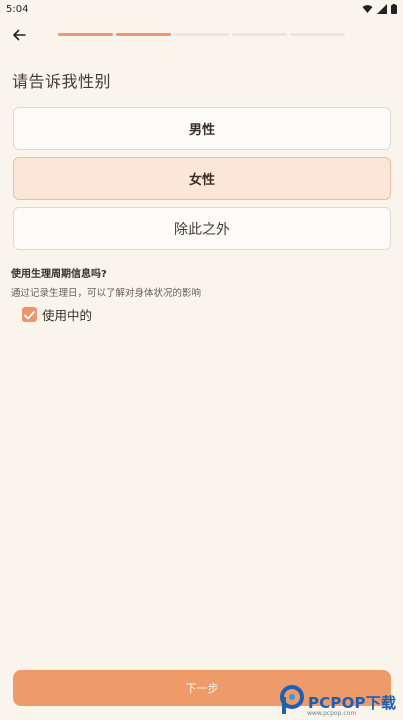 This screenshot has width=403, height=720. What do you see at coordinates (67, 315) in the screenshot?
I see `checkbox-label: 使用中的` at bounding box center [67, 315].